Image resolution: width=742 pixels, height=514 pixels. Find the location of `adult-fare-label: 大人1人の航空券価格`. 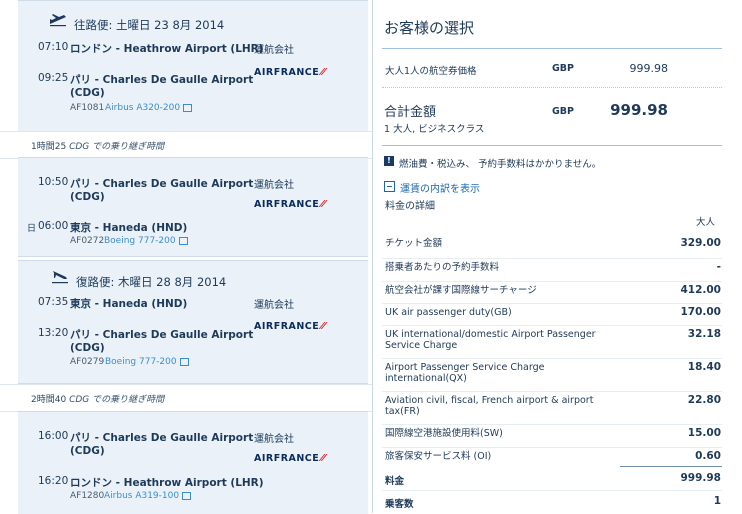

adult-fare-label: 大人1人の航空券価格 is located at coordinates (431, 71).